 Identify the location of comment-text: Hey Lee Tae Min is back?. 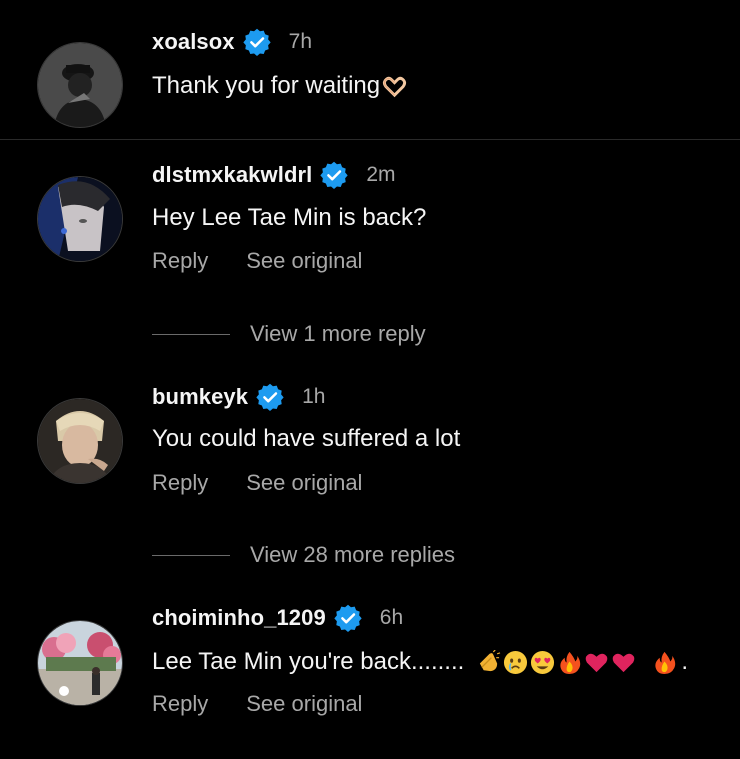
(289, 218).